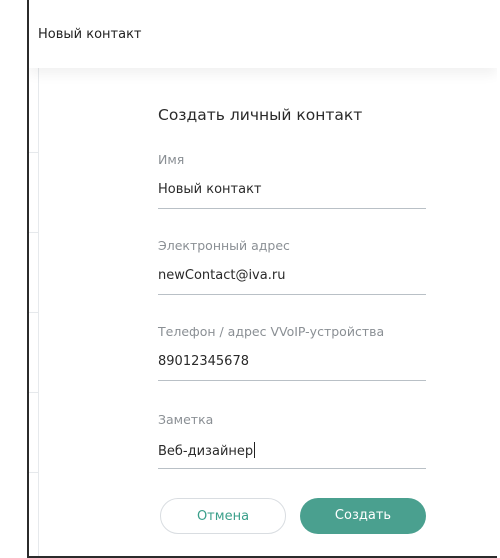  I want to click on note-value: Веб-дизайнер, so click(206, 451).